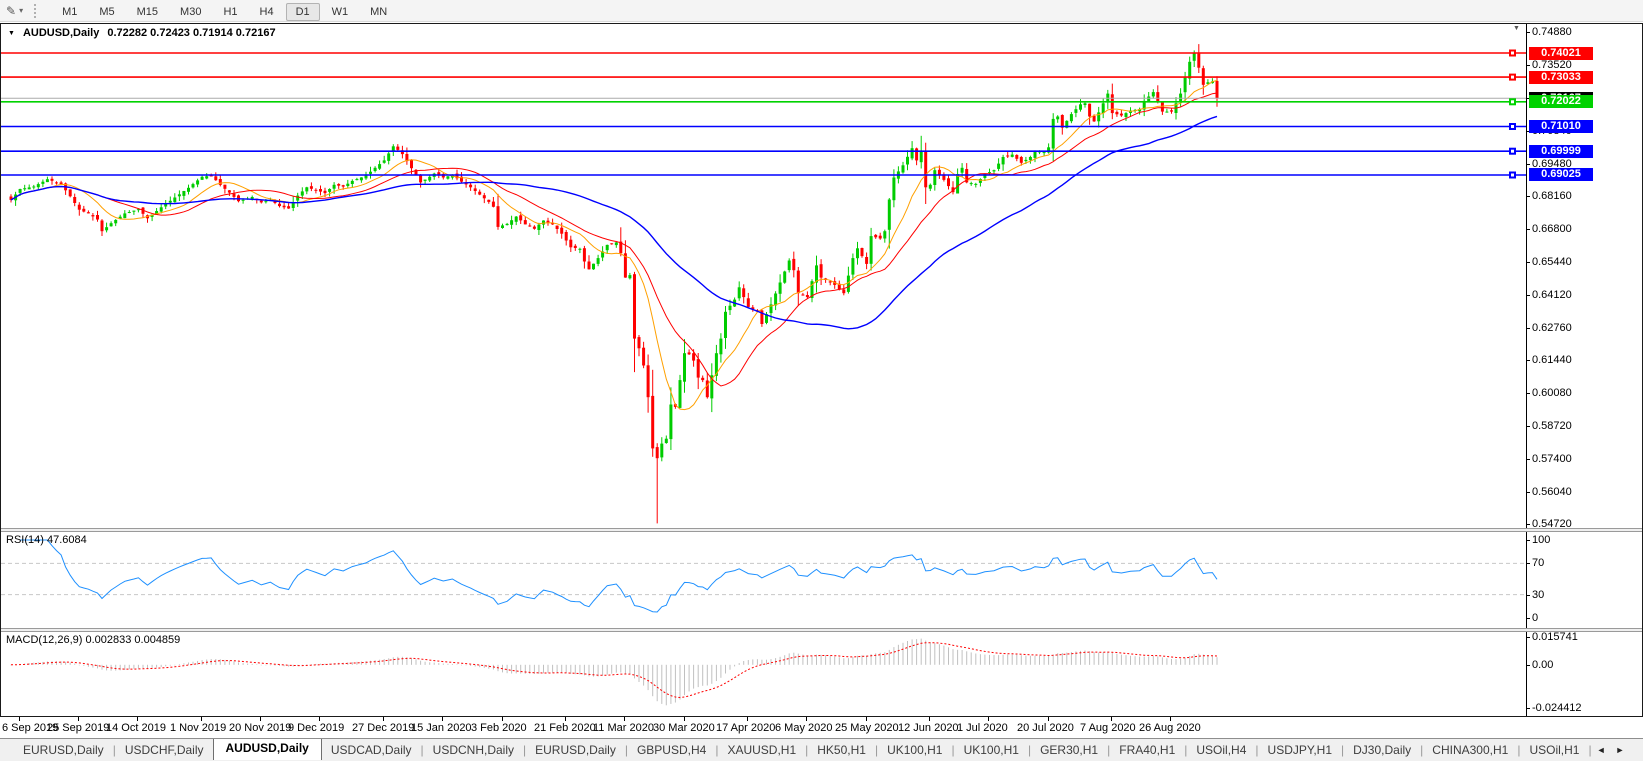 The width and height of the screenshot is (1643, 761). What do you see at coordinates (614, 670) in the screenshot?
I see `macd-signal-line` at bounding box center [614, 670].